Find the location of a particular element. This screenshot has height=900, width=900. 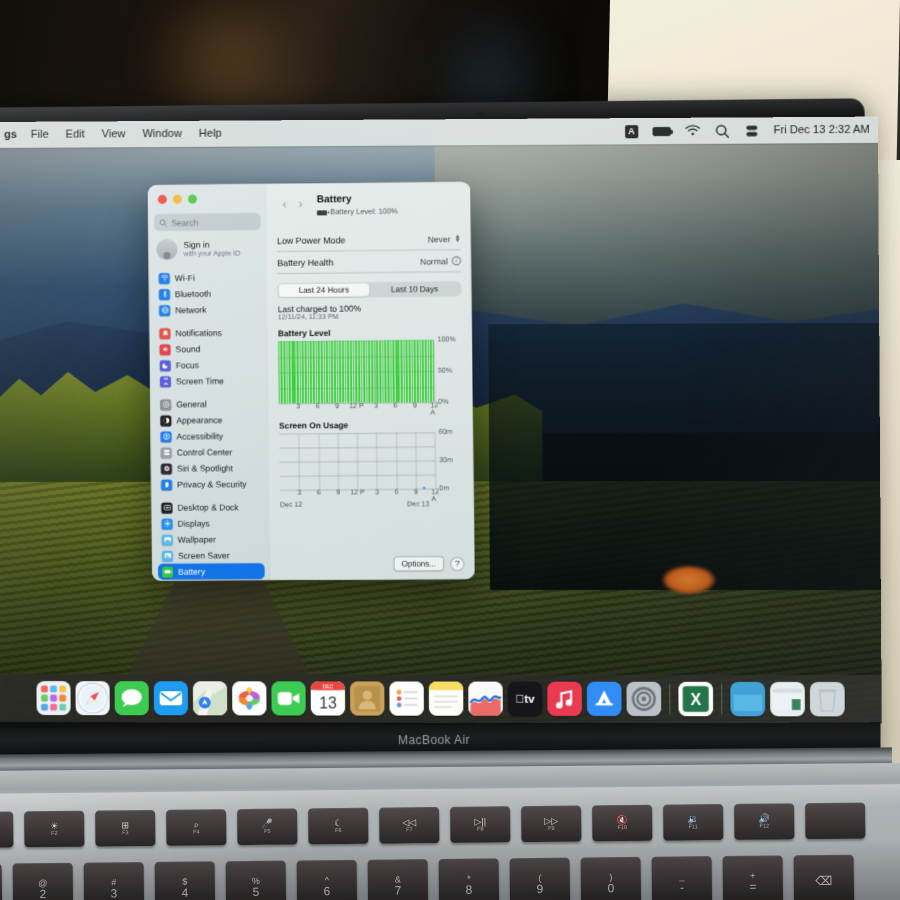

dock-item-music is located at coordinates (564, 698).